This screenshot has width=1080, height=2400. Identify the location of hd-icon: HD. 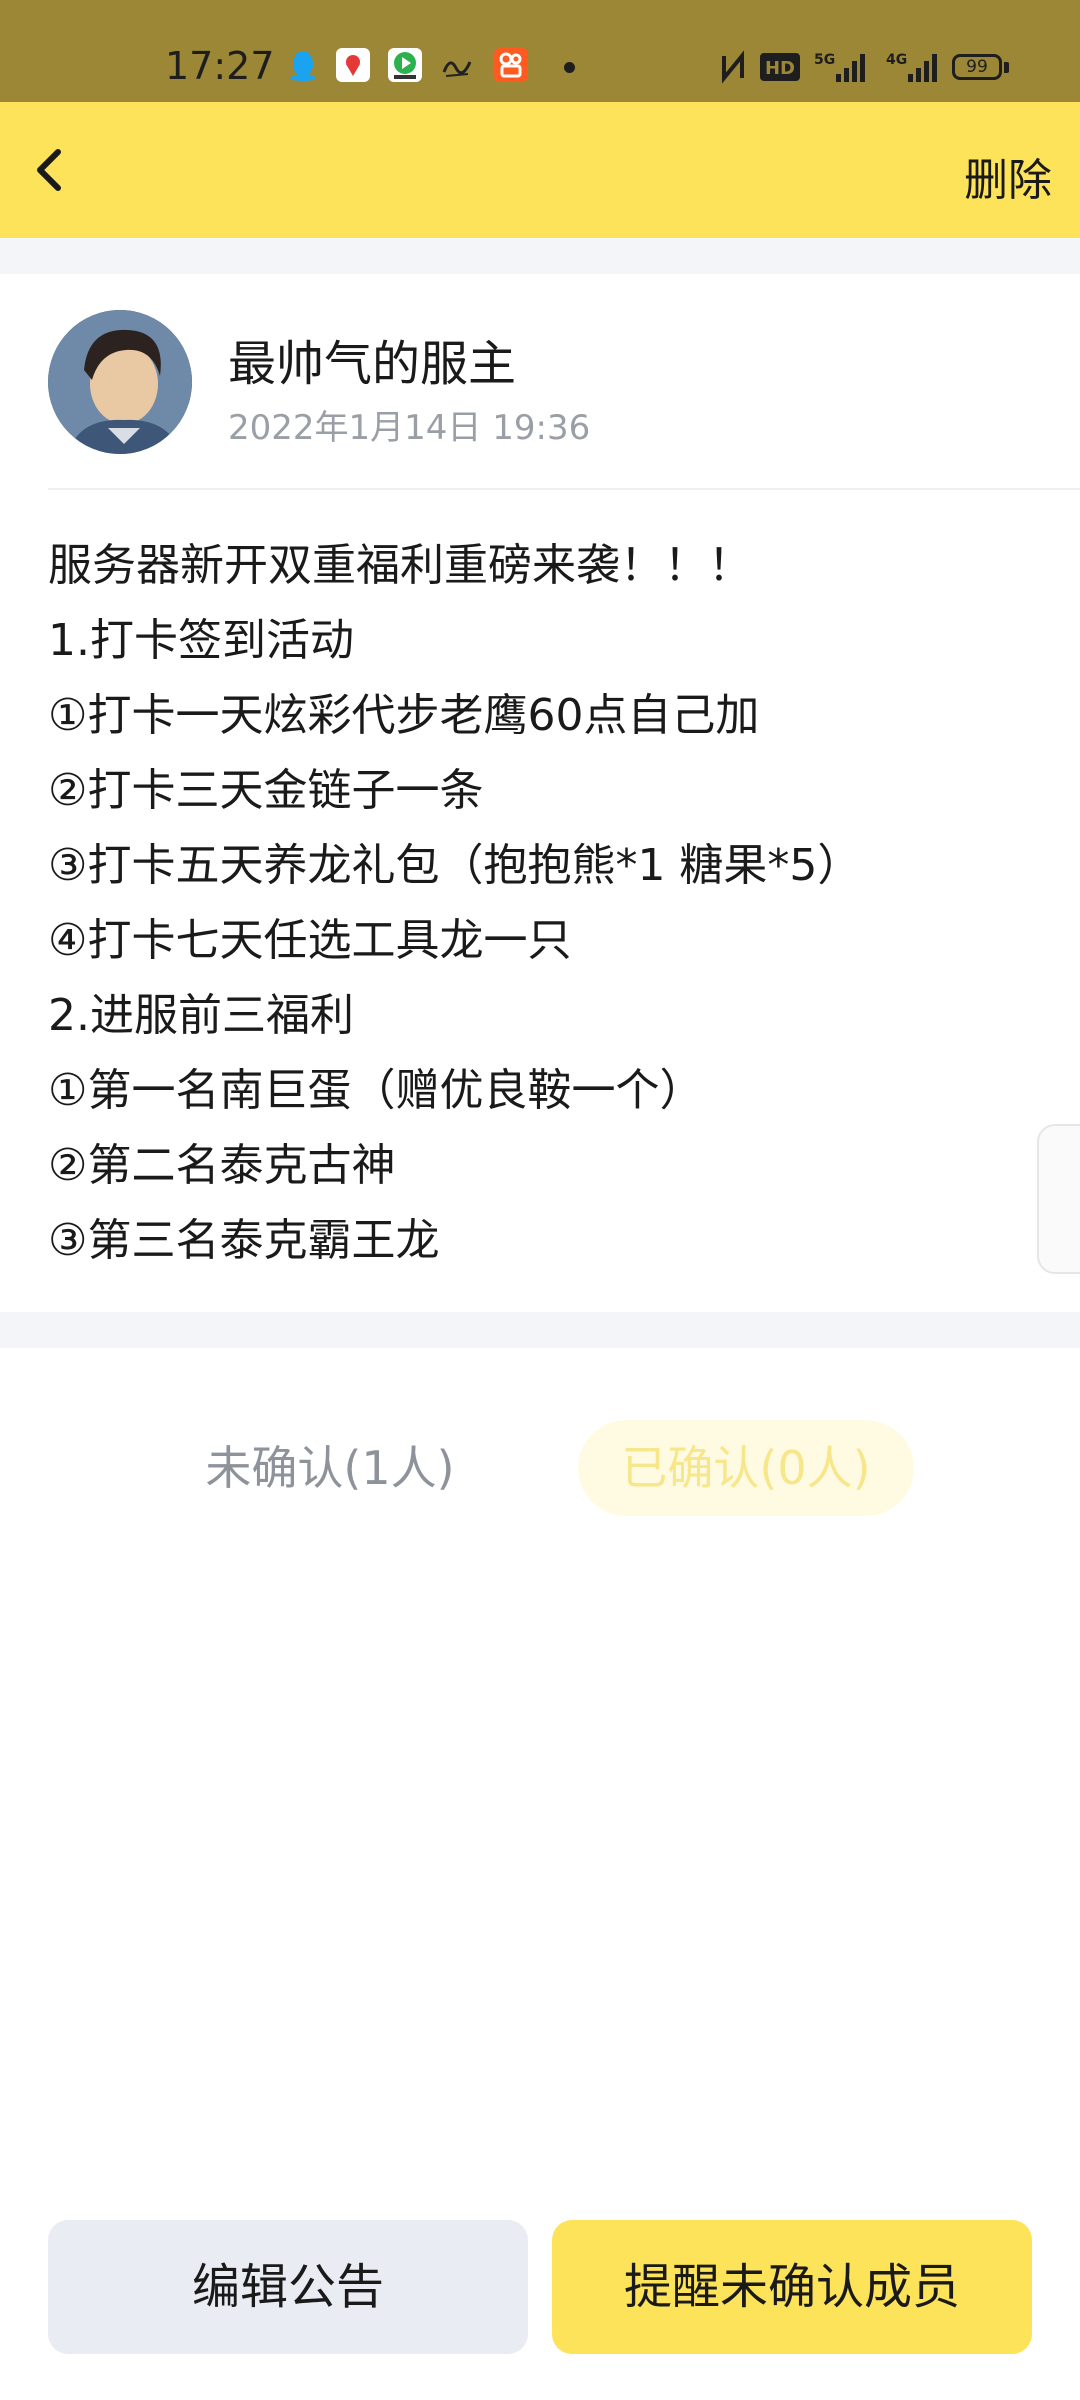
(780, 67).